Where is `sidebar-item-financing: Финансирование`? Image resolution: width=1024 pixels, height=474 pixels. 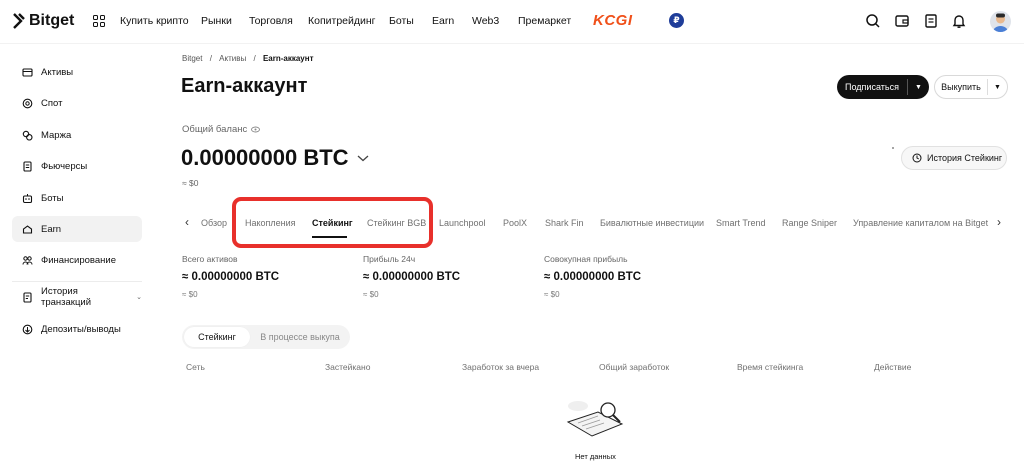
sidebar-item-financing: Финансирование is located at coordinates (77, 260).